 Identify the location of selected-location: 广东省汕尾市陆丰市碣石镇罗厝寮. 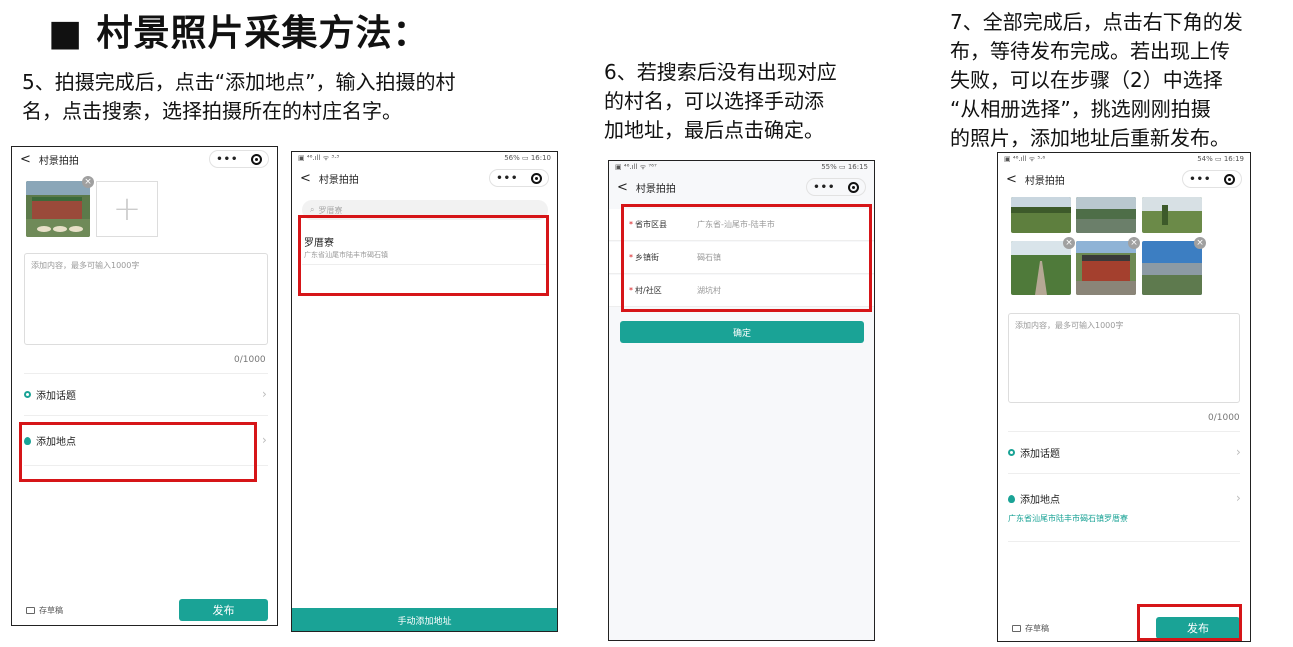
(1068, 518).